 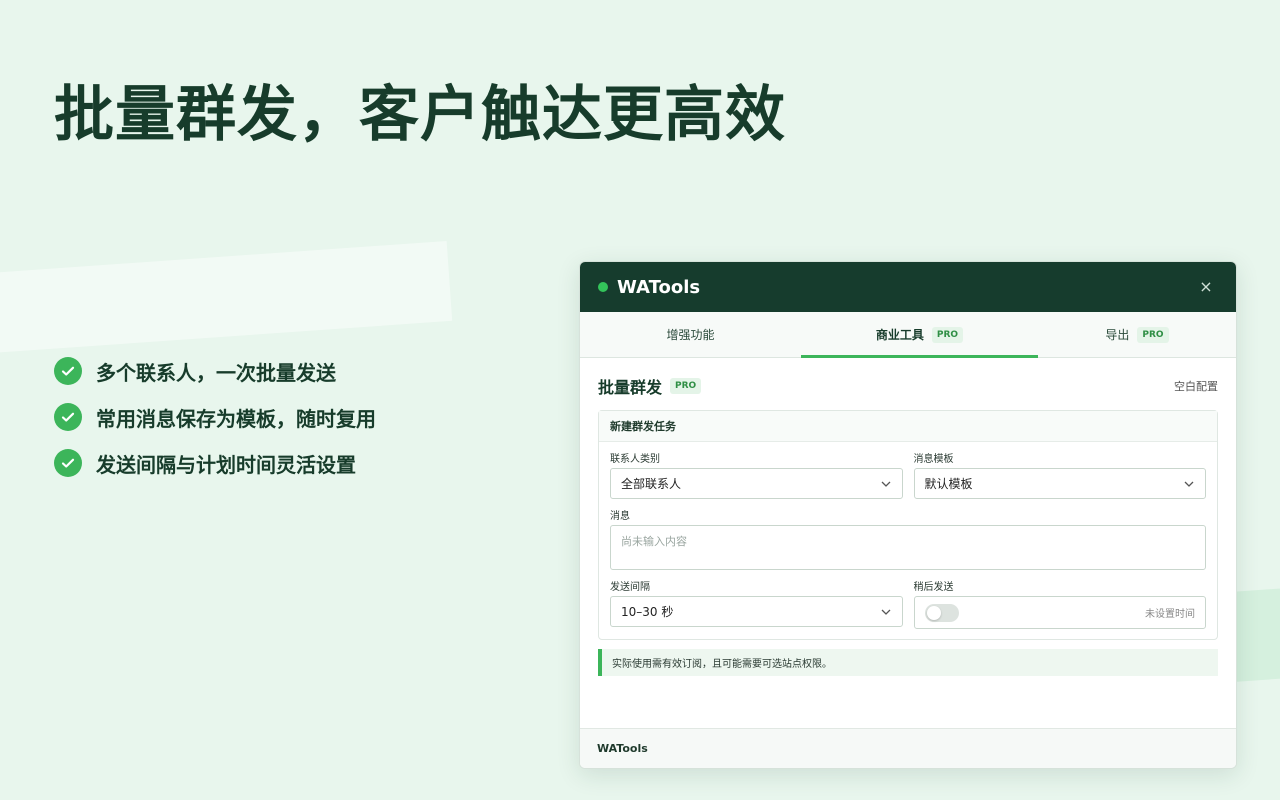 I want to click on select-value: 全部联系人, so click(x=651, y=484).